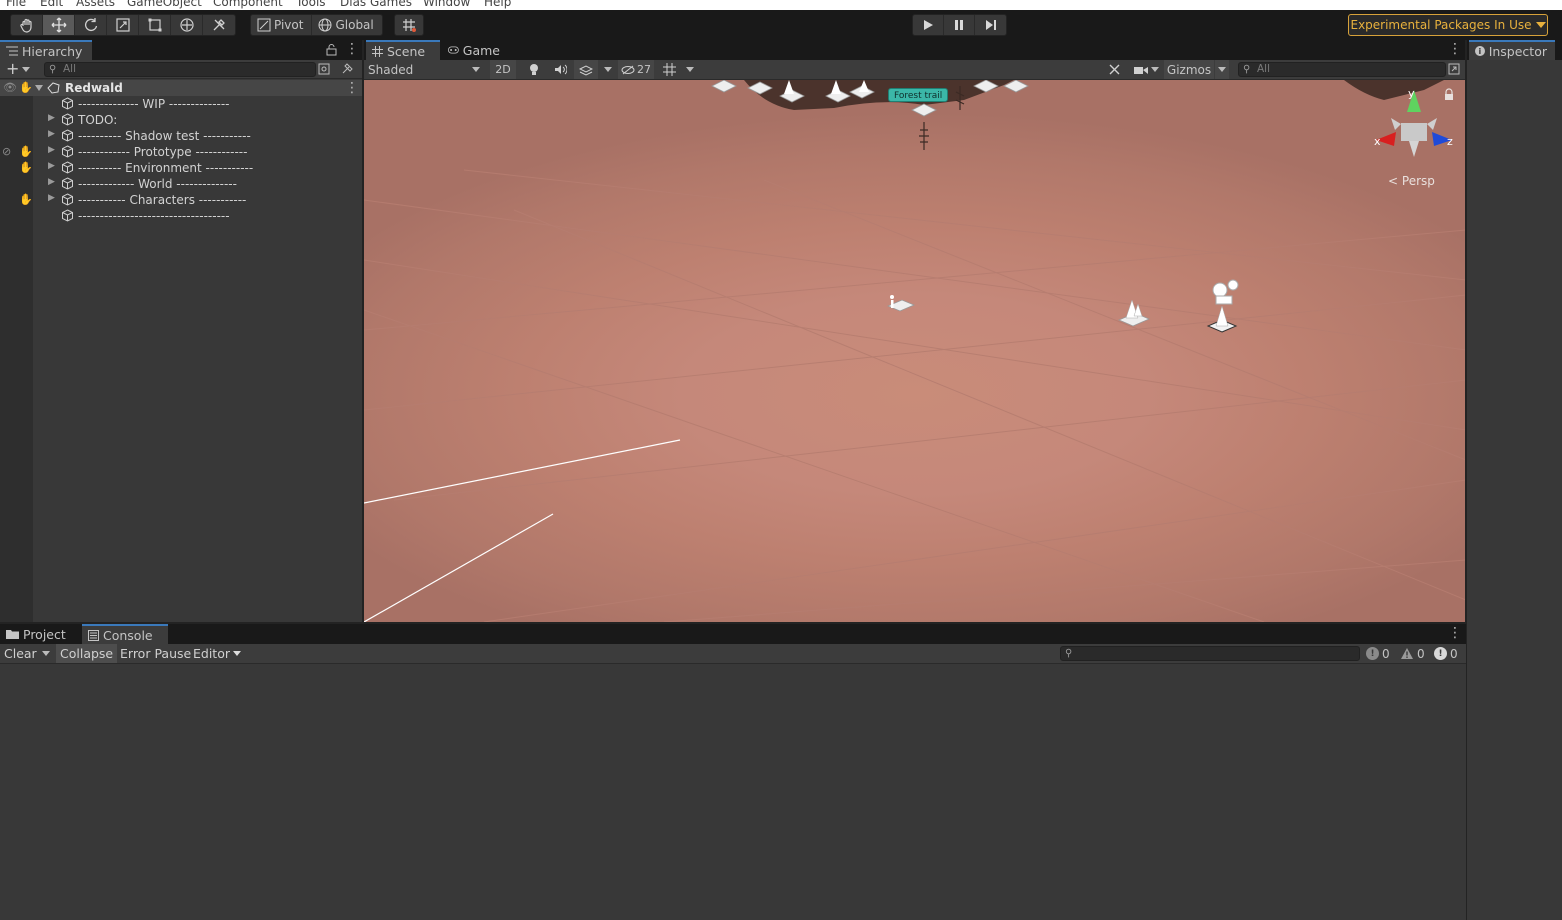  Describe the element at coordinates (901, 303) in the screenshot. I see `info-object-icon` at that location.